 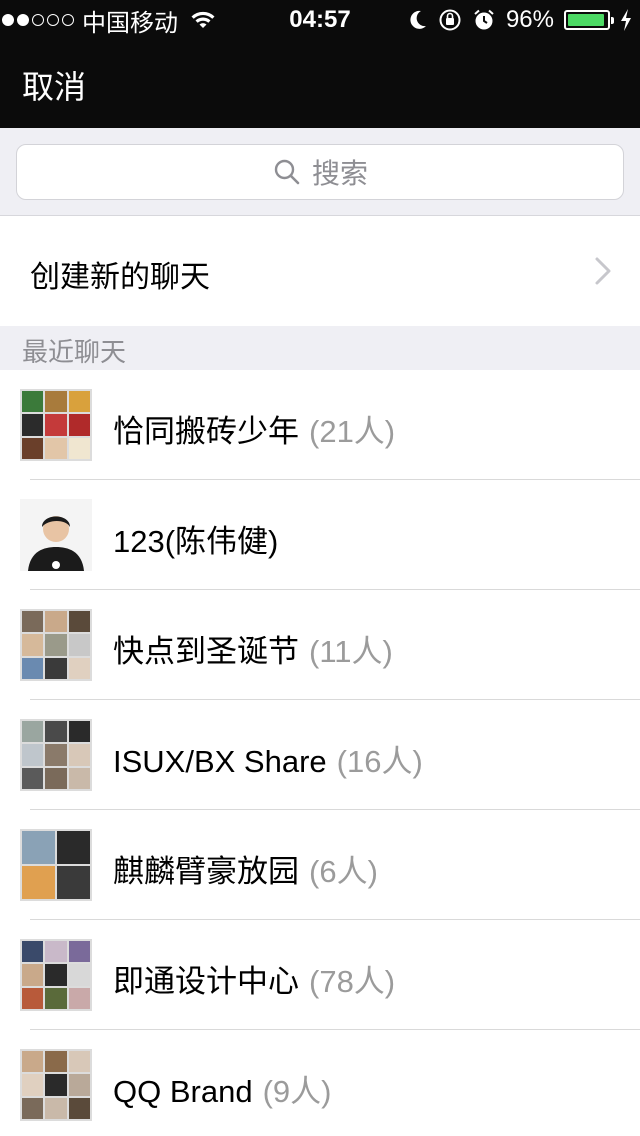 What do you see at coordinates (120, 277) in the screenshot?
I see `create-new-chat-label: 创建新的聊天` at bounding box center [120, 277].